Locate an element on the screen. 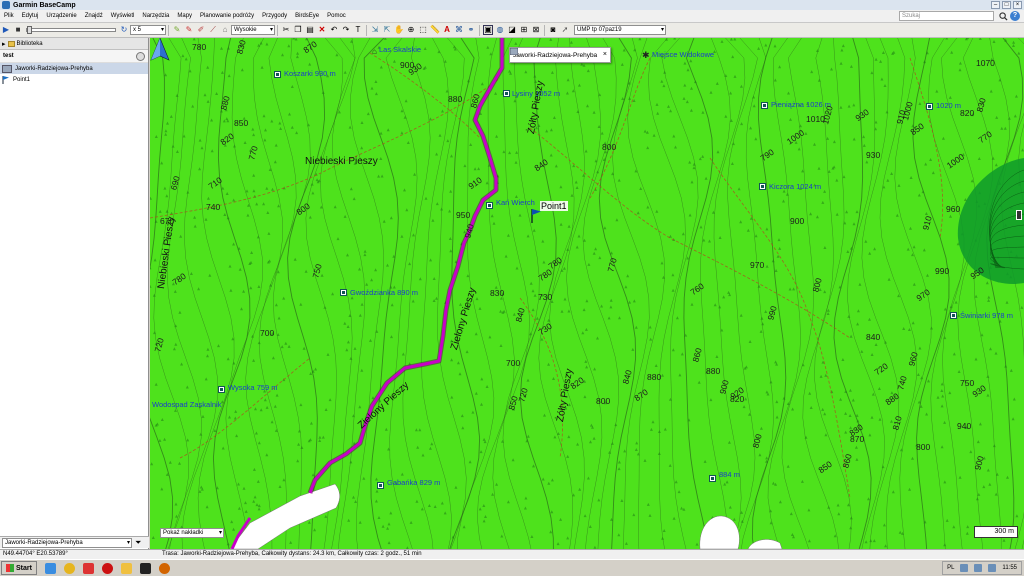 This screenshot has height=576, width=1024. cut-icon: ✂ is located at coordinates (286, 30).